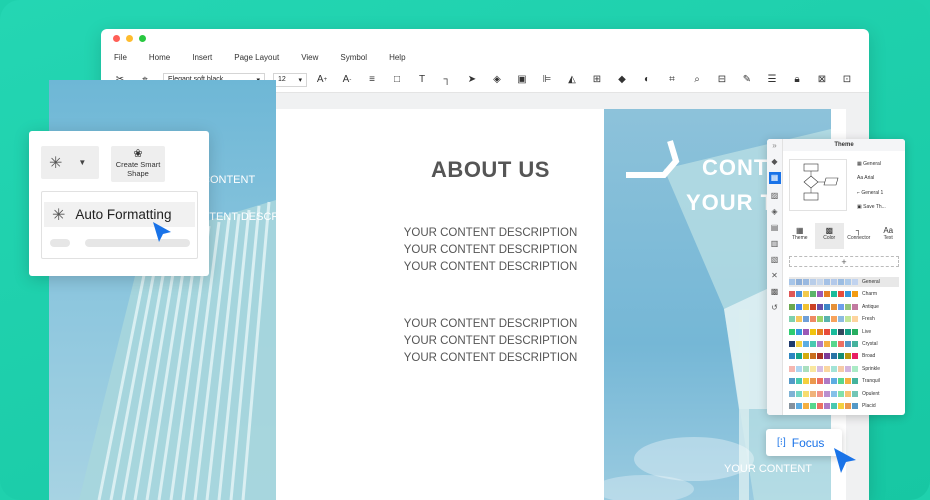 The image size is (930, 500). Describe the element at coordinates (833, 344) in the screenshot. I see `color-scheme-row: Crystal` at that location.